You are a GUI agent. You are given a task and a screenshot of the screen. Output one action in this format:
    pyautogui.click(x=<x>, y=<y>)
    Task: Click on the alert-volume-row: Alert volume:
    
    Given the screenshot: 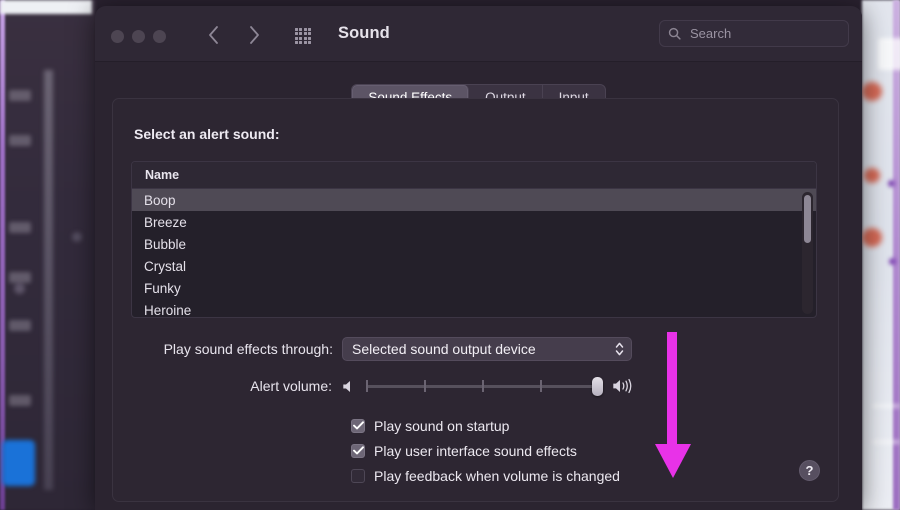 What is the action you would take?
    pyautogui.click(x=475, y=386)
    